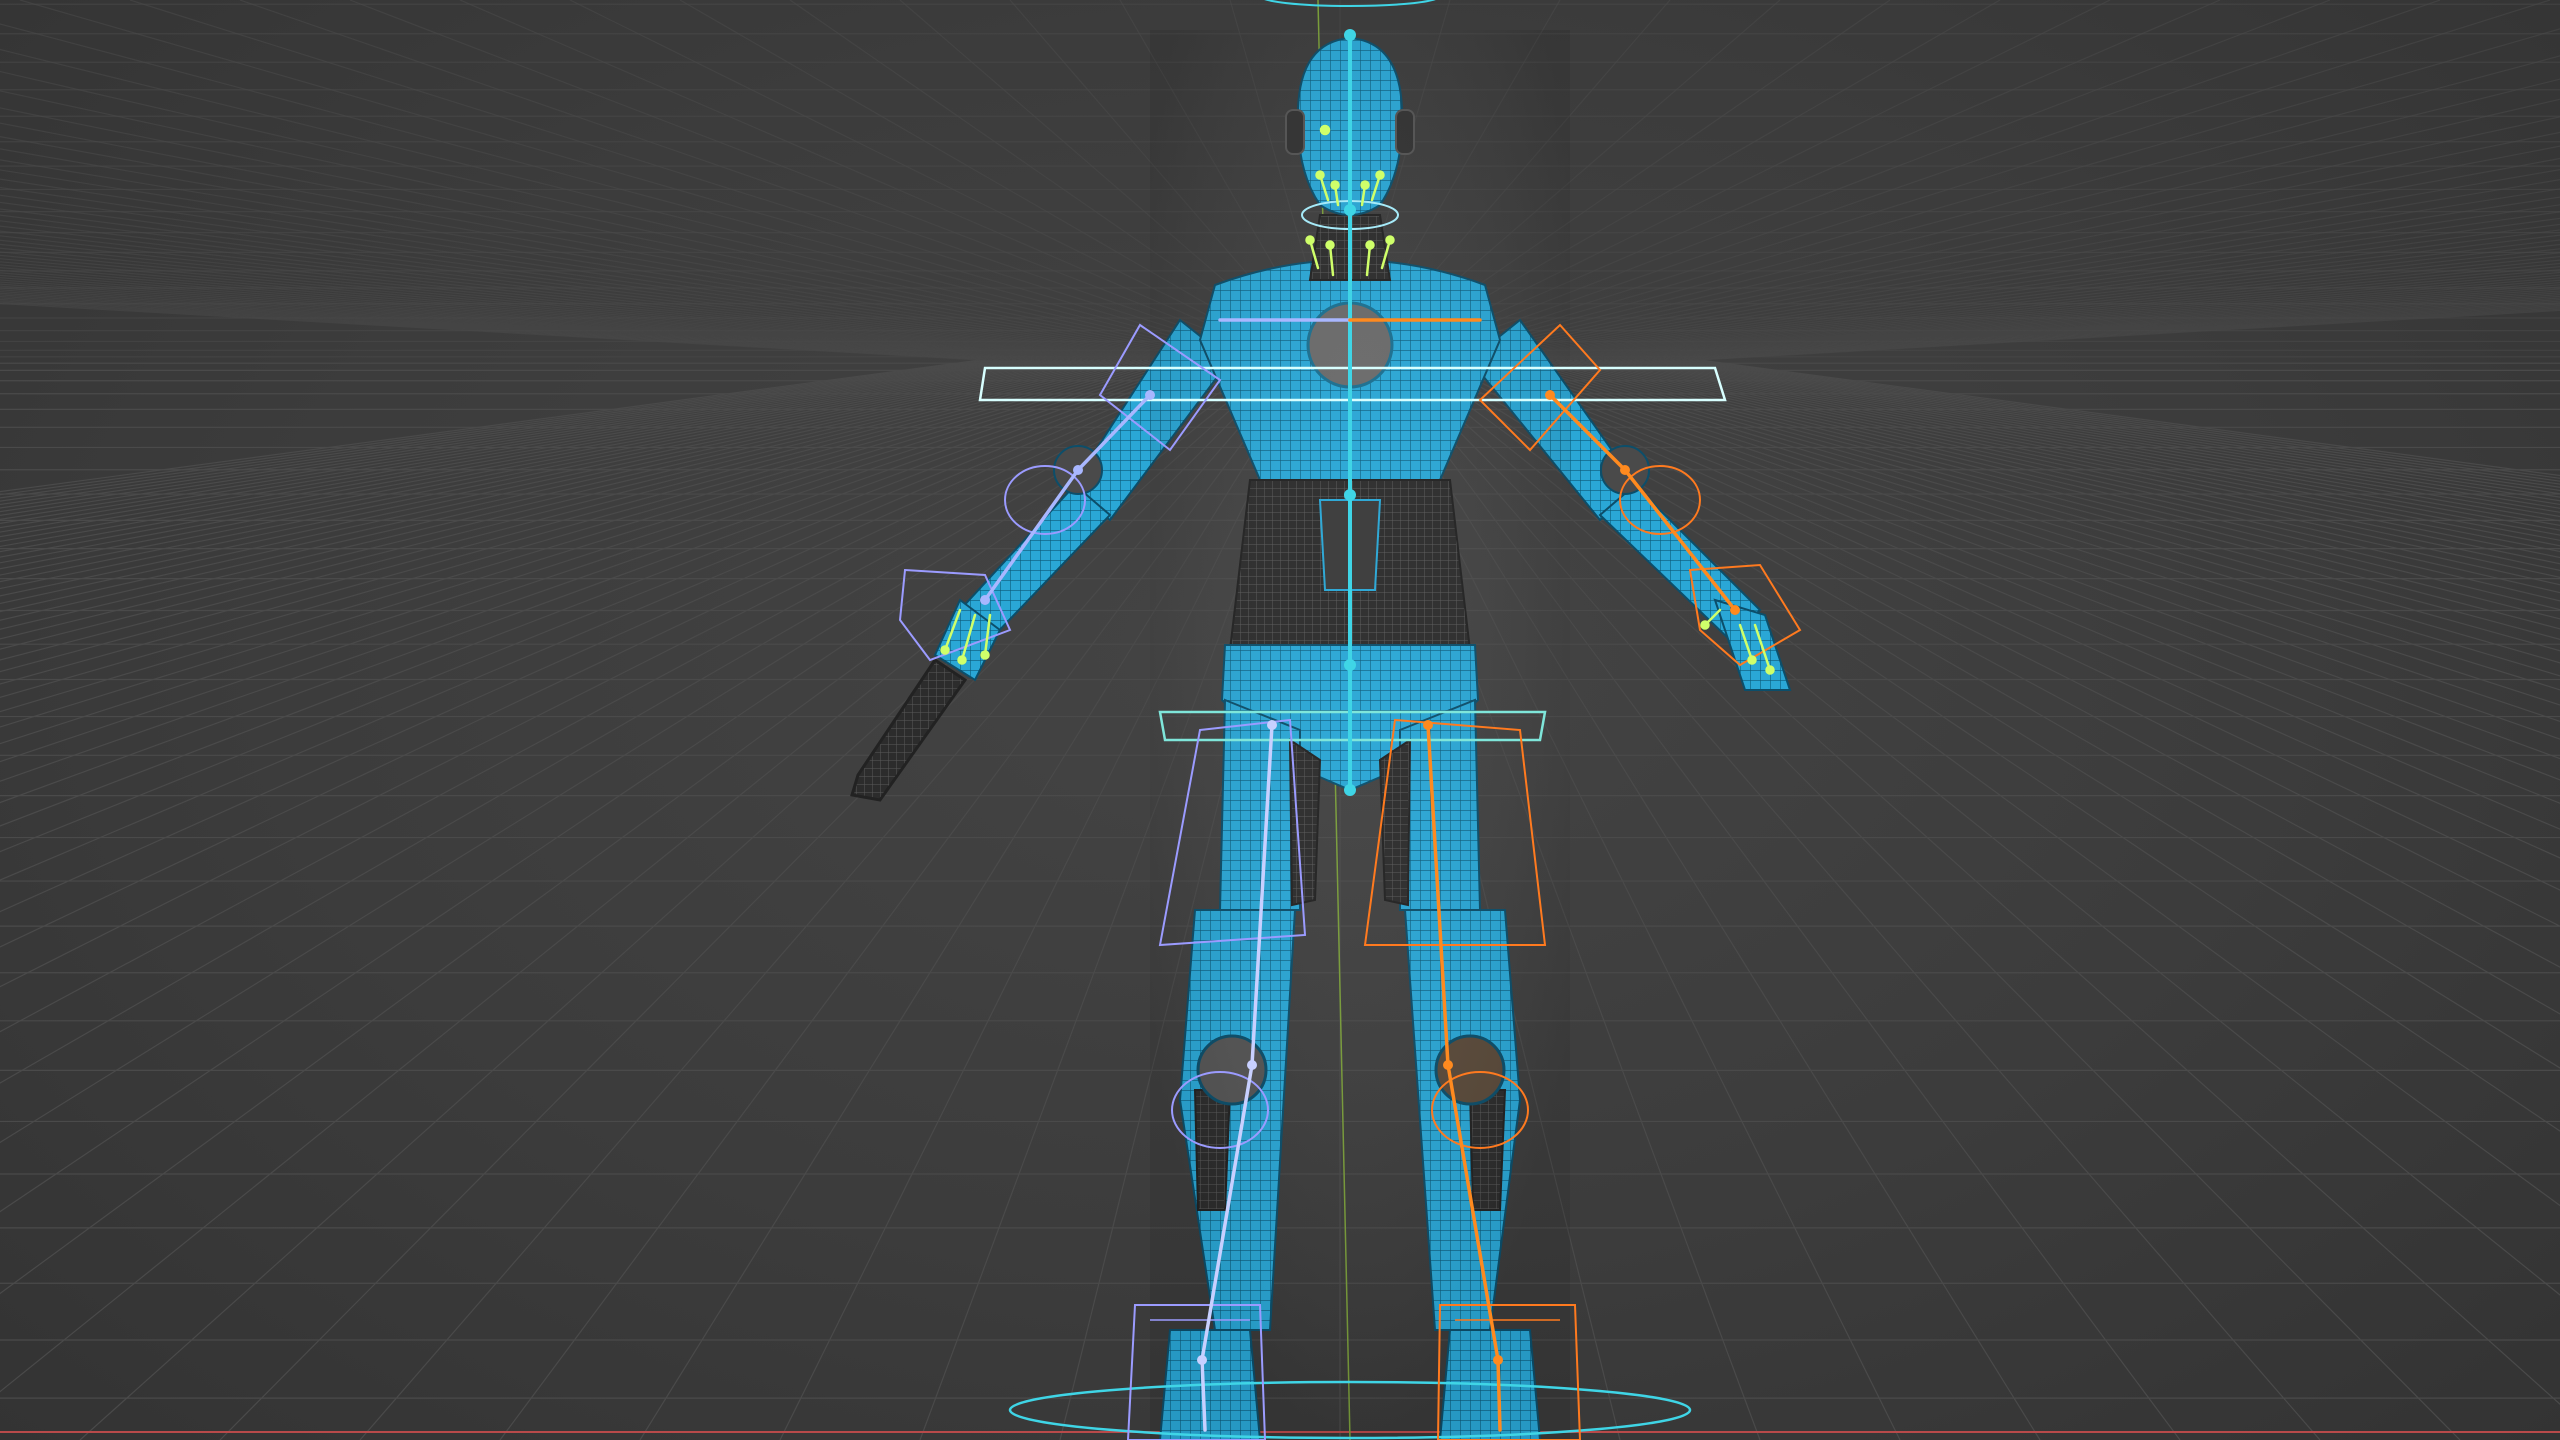  What do you see at coordinates (1212, 1150) in the screenshot?
I see `left-shin-dark` at bounding box center [1212, 1150].